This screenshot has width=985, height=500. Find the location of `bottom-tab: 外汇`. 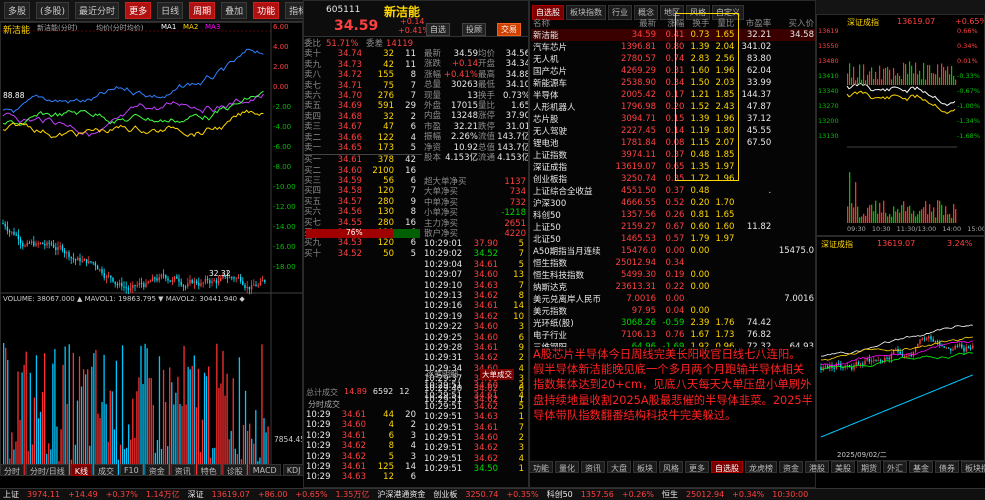

bottom-tab: 外汇 is located at coordinates (895, 467).